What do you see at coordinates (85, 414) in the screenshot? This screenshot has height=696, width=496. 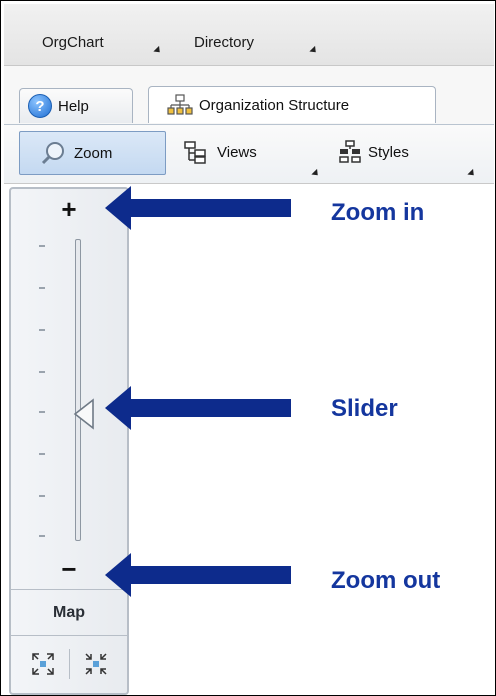 I see `zoom-slider-thumb` at bounding box center [85, 414].